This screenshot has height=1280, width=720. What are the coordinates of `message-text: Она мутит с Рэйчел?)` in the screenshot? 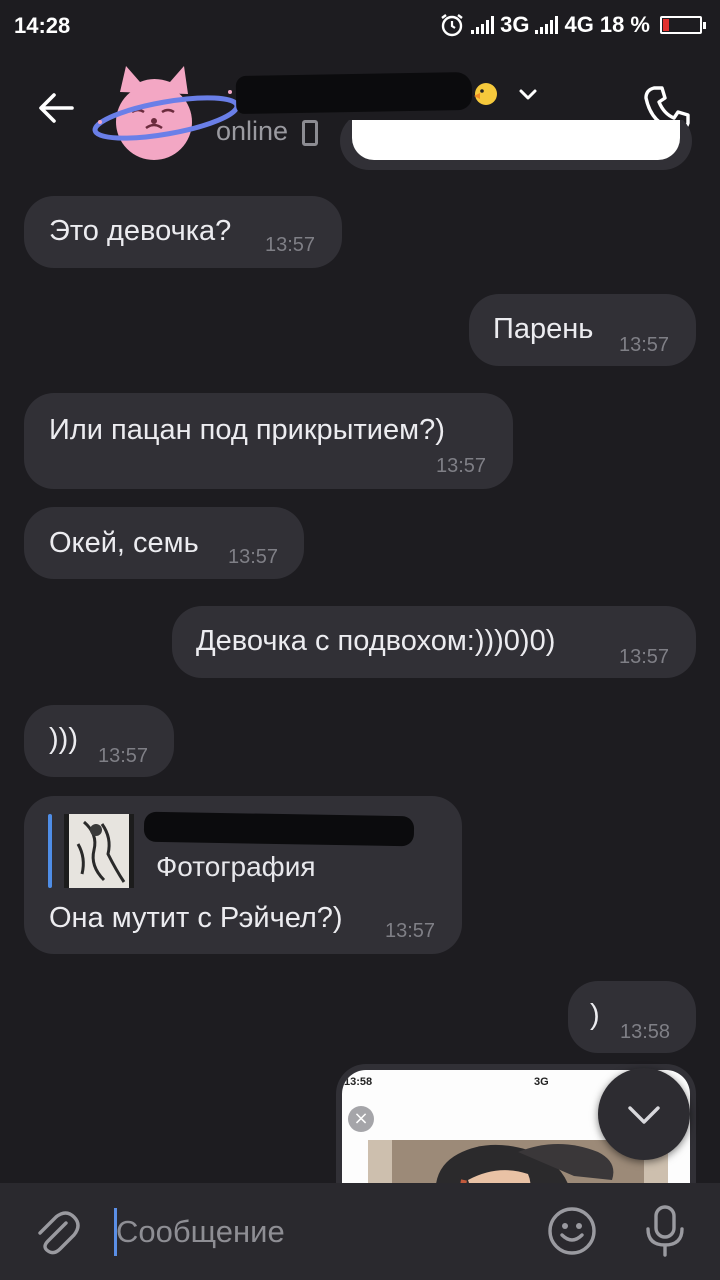 It's located at (196, 918).